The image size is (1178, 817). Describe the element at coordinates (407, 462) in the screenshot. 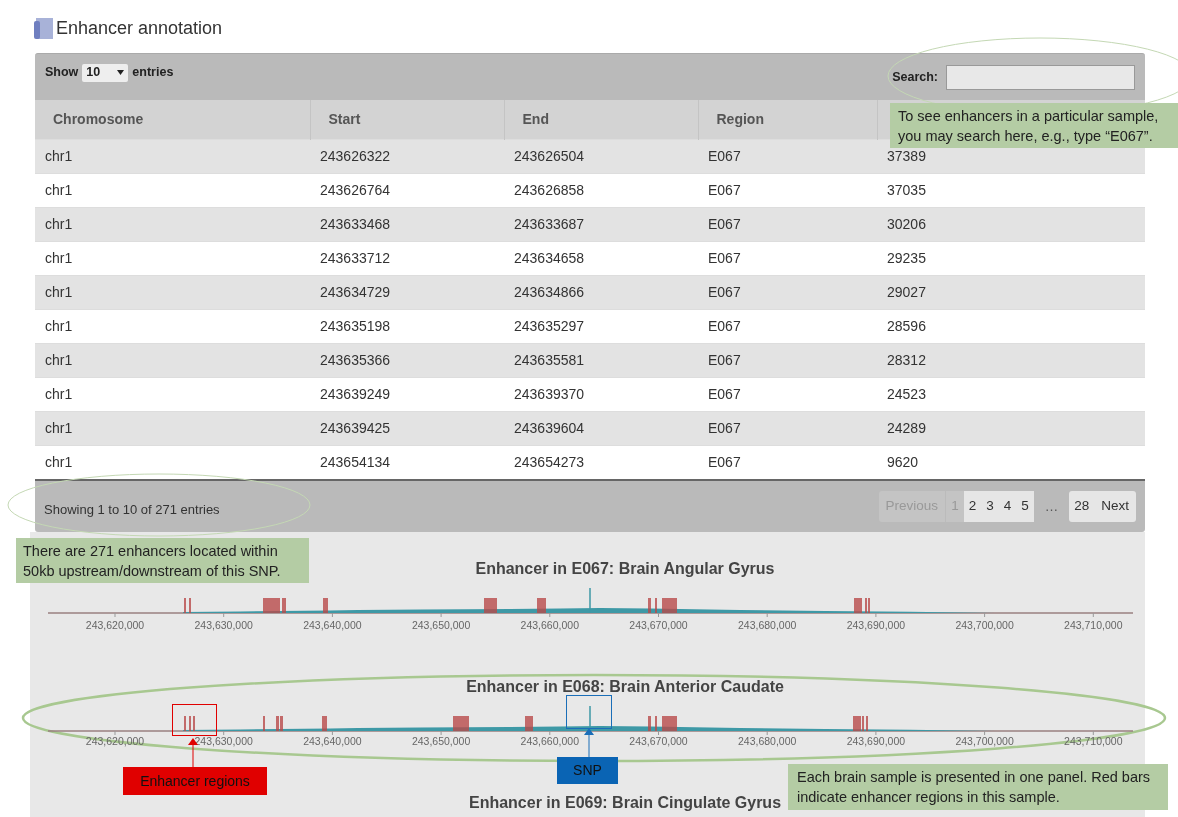

I see `table-cell: 243654134` at that location.